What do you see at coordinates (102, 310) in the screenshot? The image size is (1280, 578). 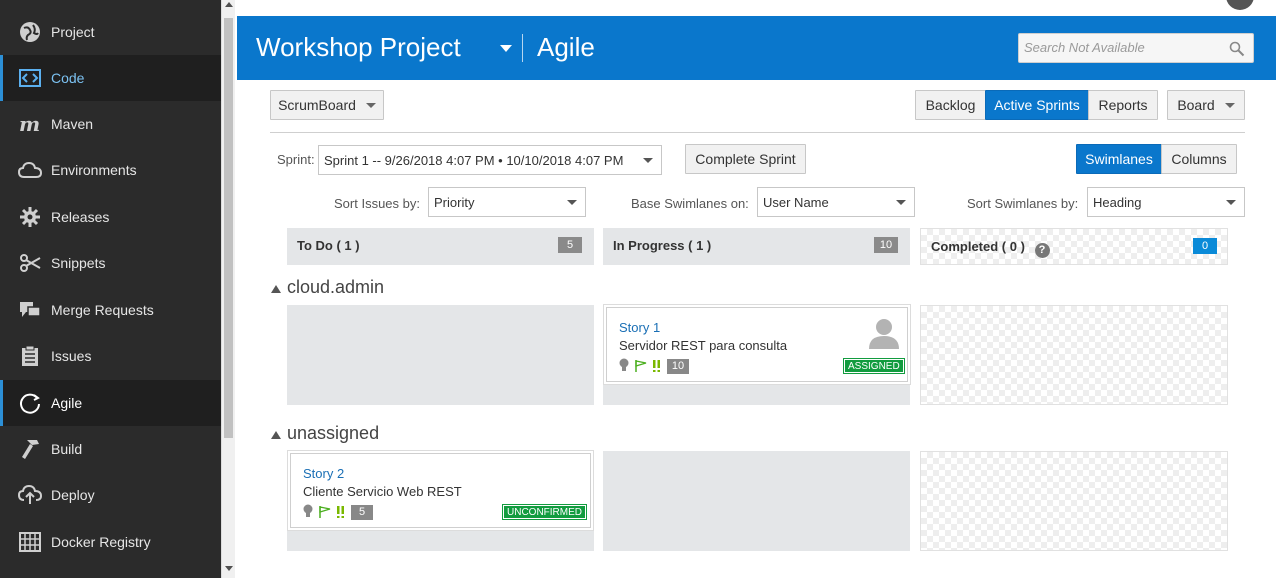 I see `sidebar-item-label: Merge Requests` at bounding box center [102, 310].